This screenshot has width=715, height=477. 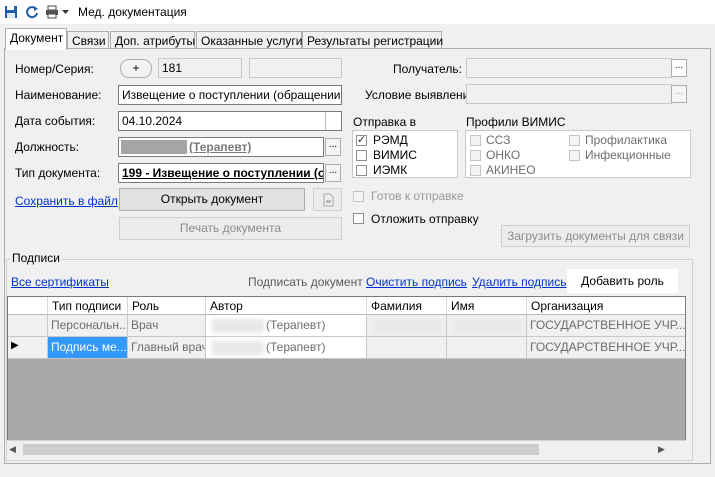 I want to click on all-certificates-link: Все сертификаты, so click(x=60, y=282).